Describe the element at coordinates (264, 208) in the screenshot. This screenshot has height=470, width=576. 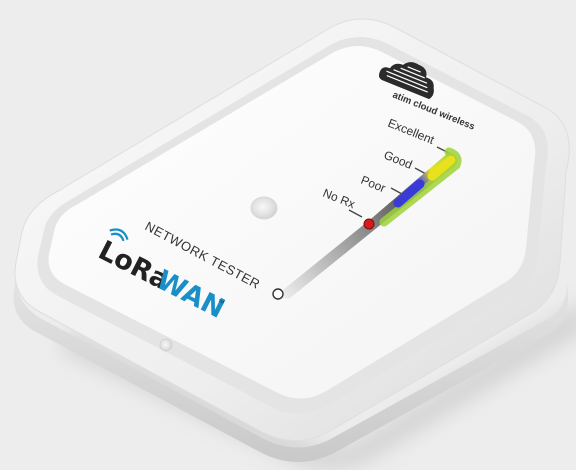
I see `status-led` at that location.